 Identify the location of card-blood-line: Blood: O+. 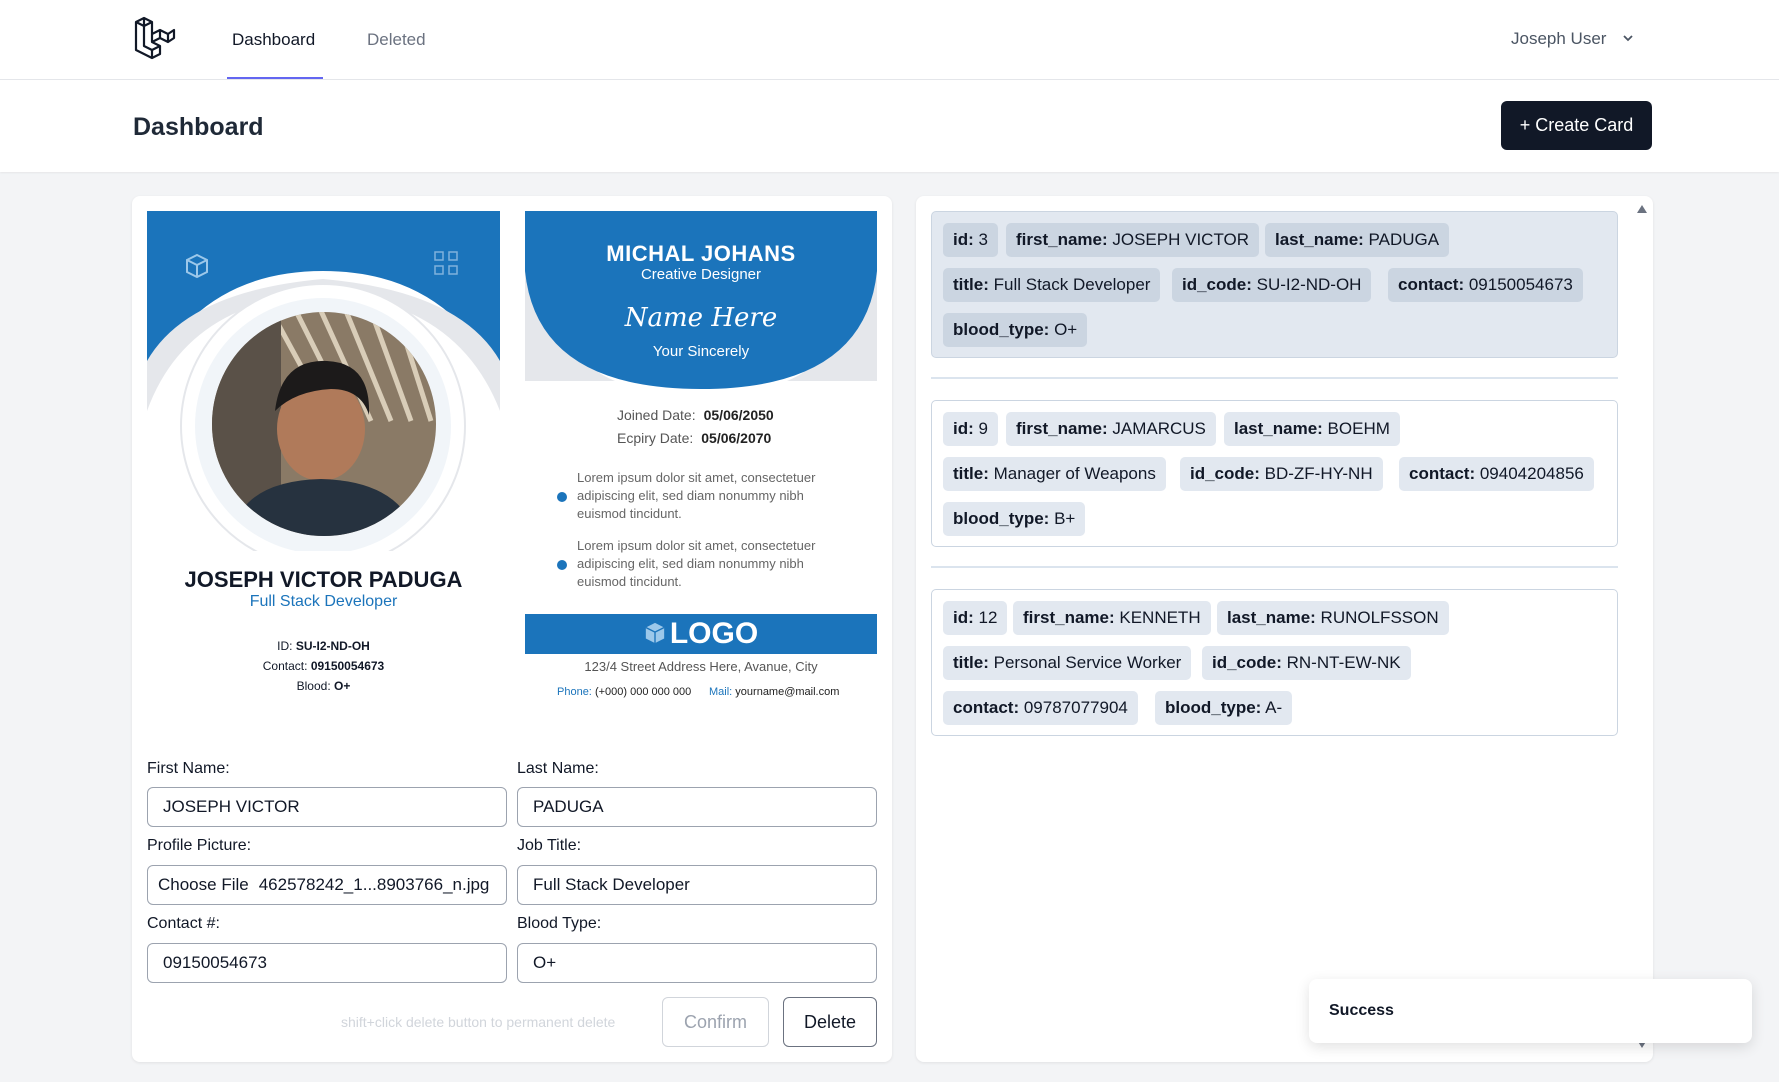
(323, 686).